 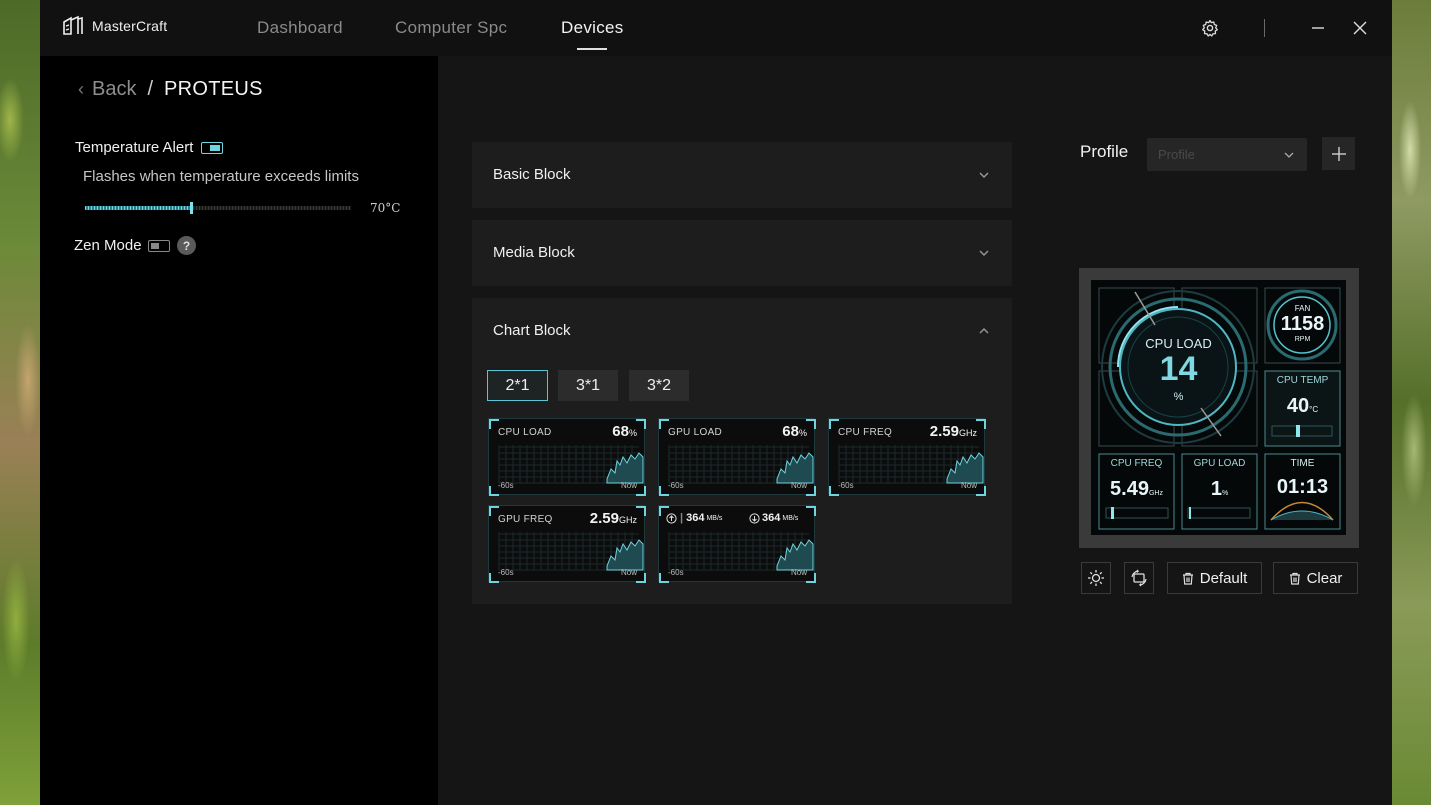 What do you see at coordinates (1302, 463) in the screenshot?
I see `preview-time-label: TIME` at bounding box center [1302, 463].